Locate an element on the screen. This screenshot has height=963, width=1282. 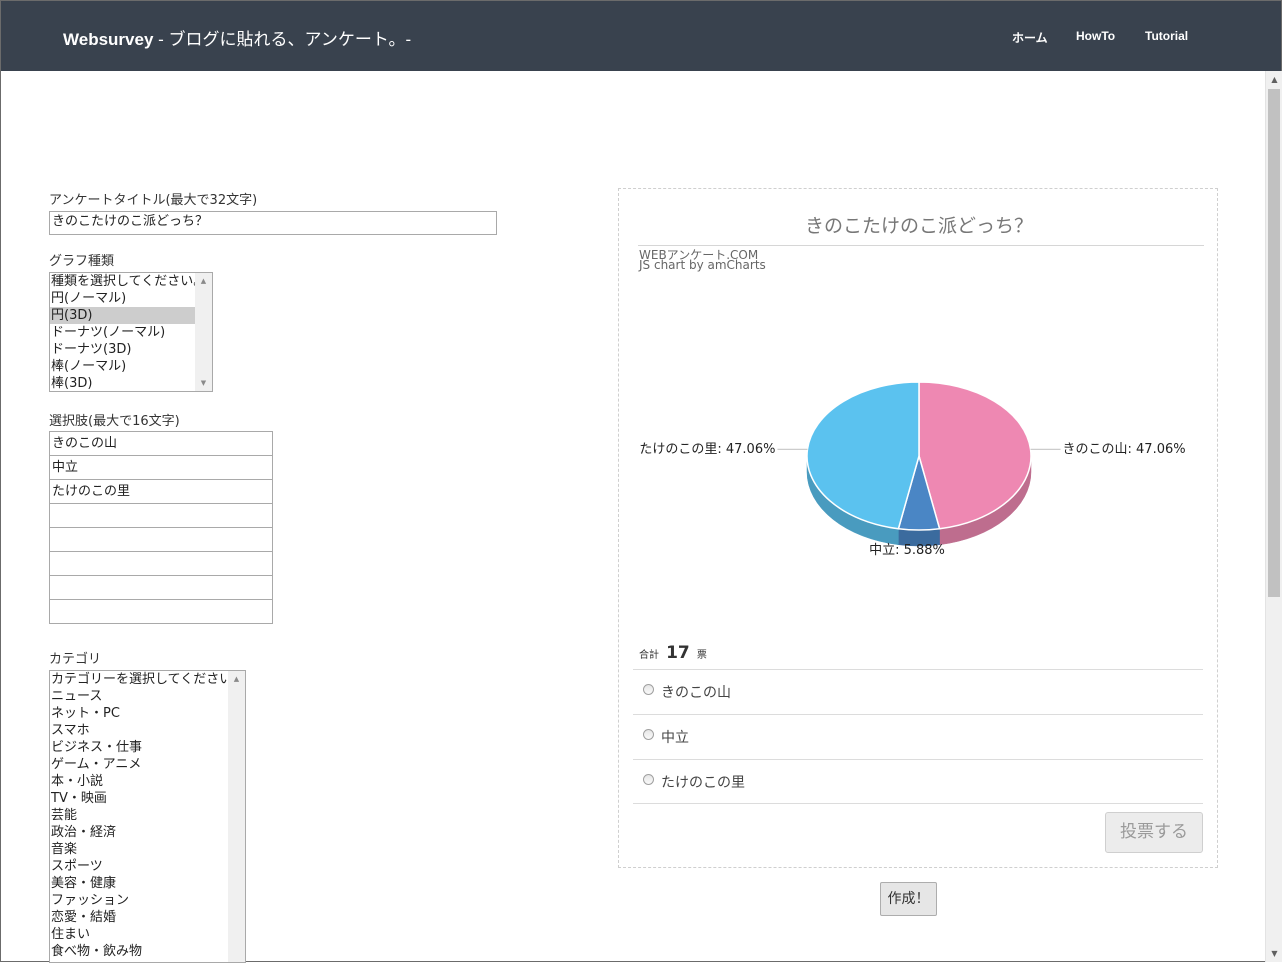
credit-amcharts: JS chart by amCharts is located at coordinates (702, 265).